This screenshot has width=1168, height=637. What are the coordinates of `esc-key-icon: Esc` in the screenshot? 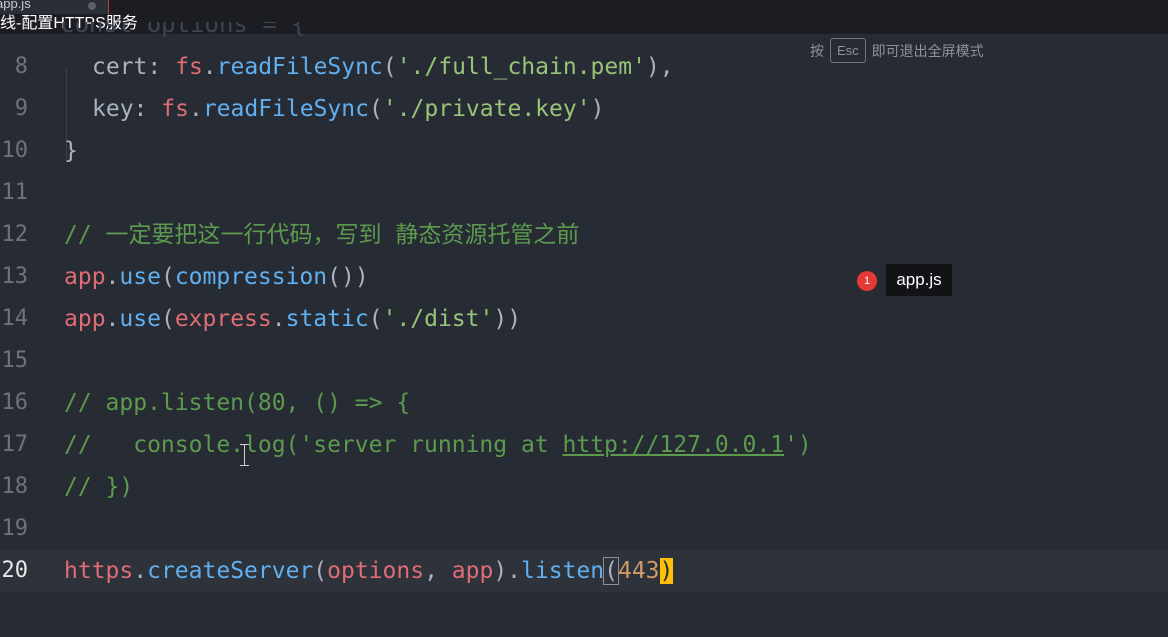 It's located at (848, 50).